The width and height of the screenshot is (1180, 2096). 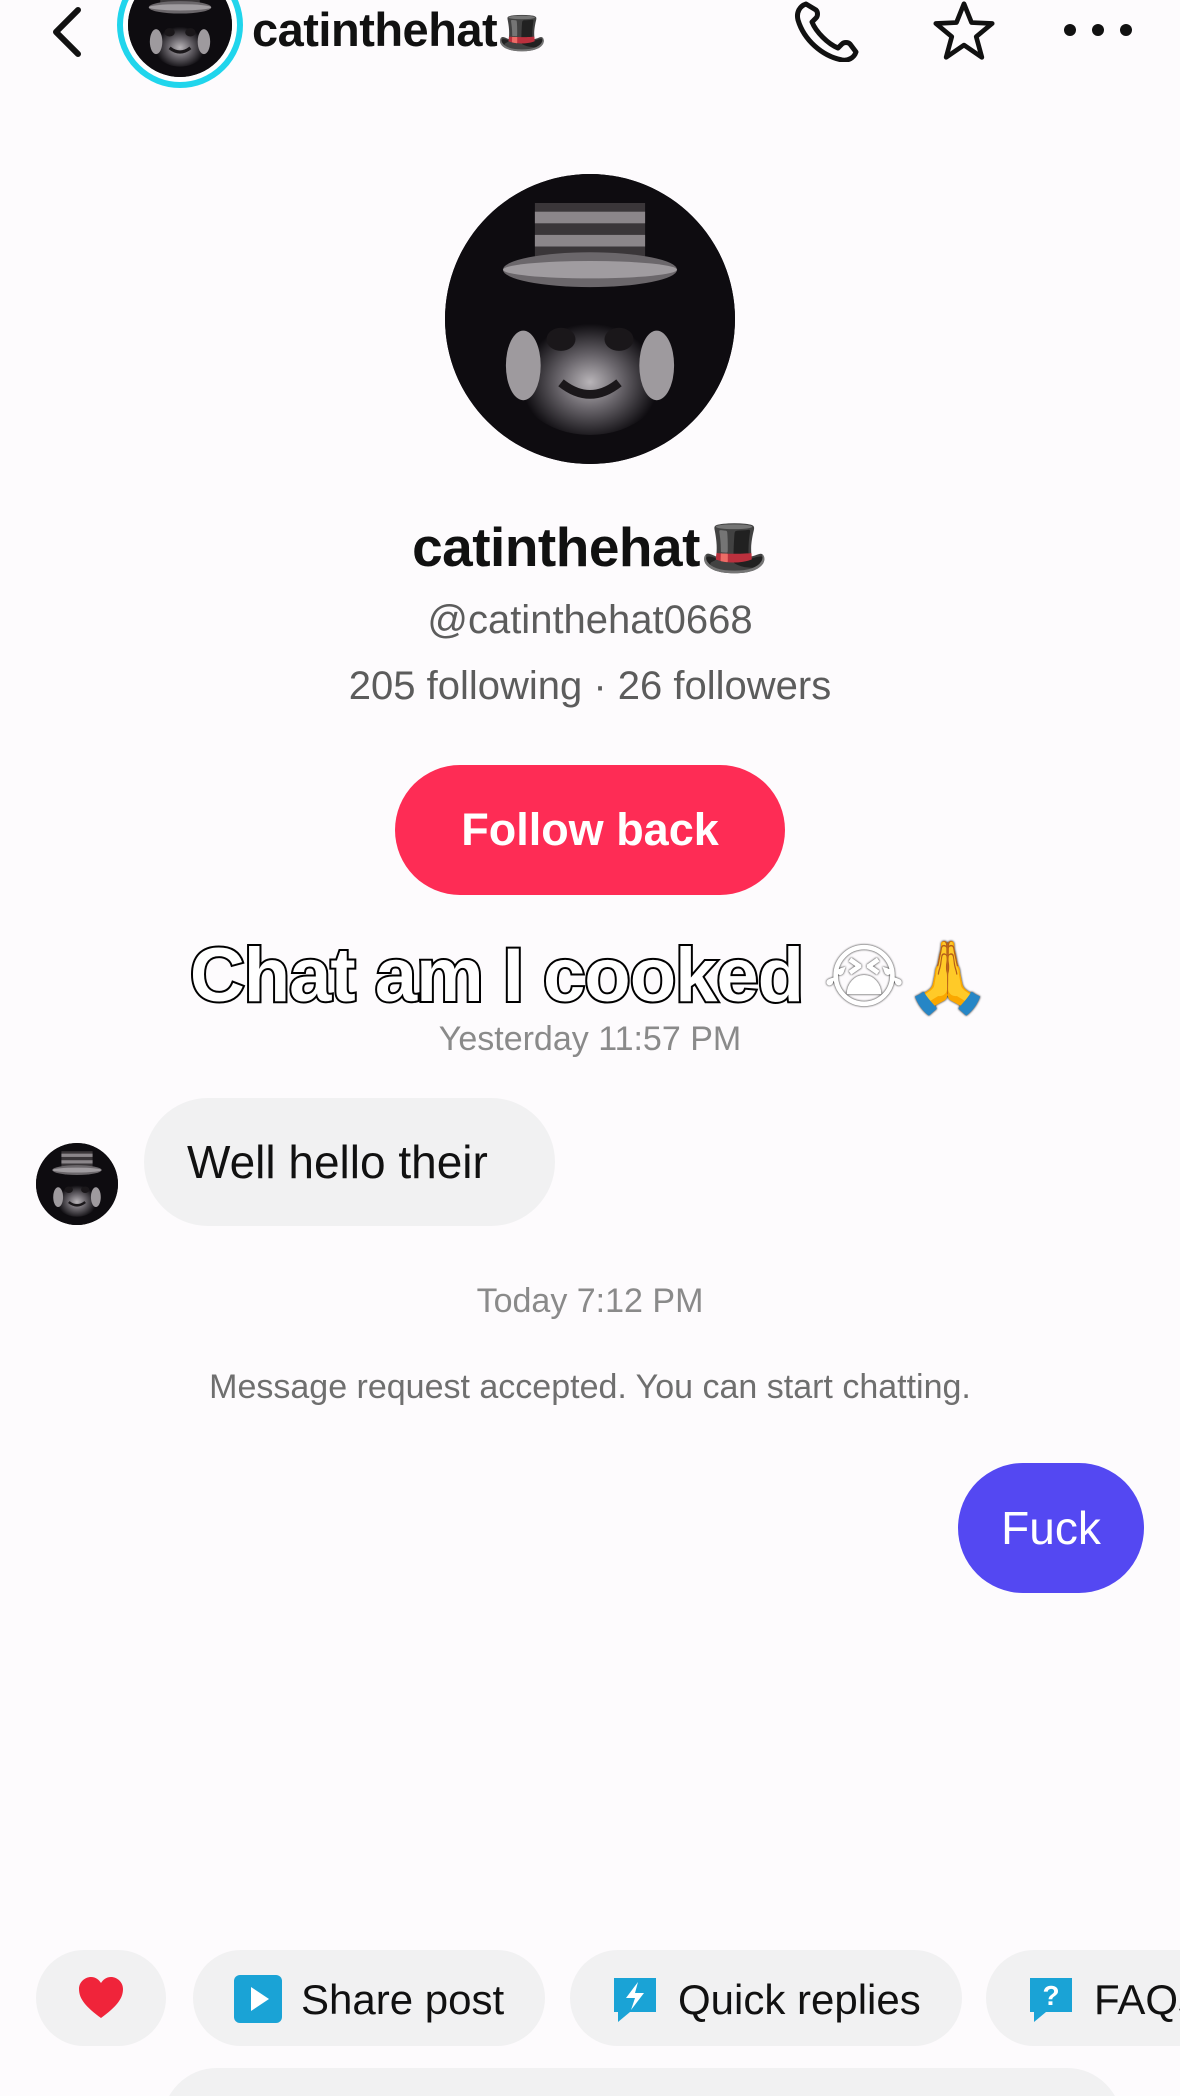 I want to click on chat-header: catinthehat🎩, so click(x=590, y=44).